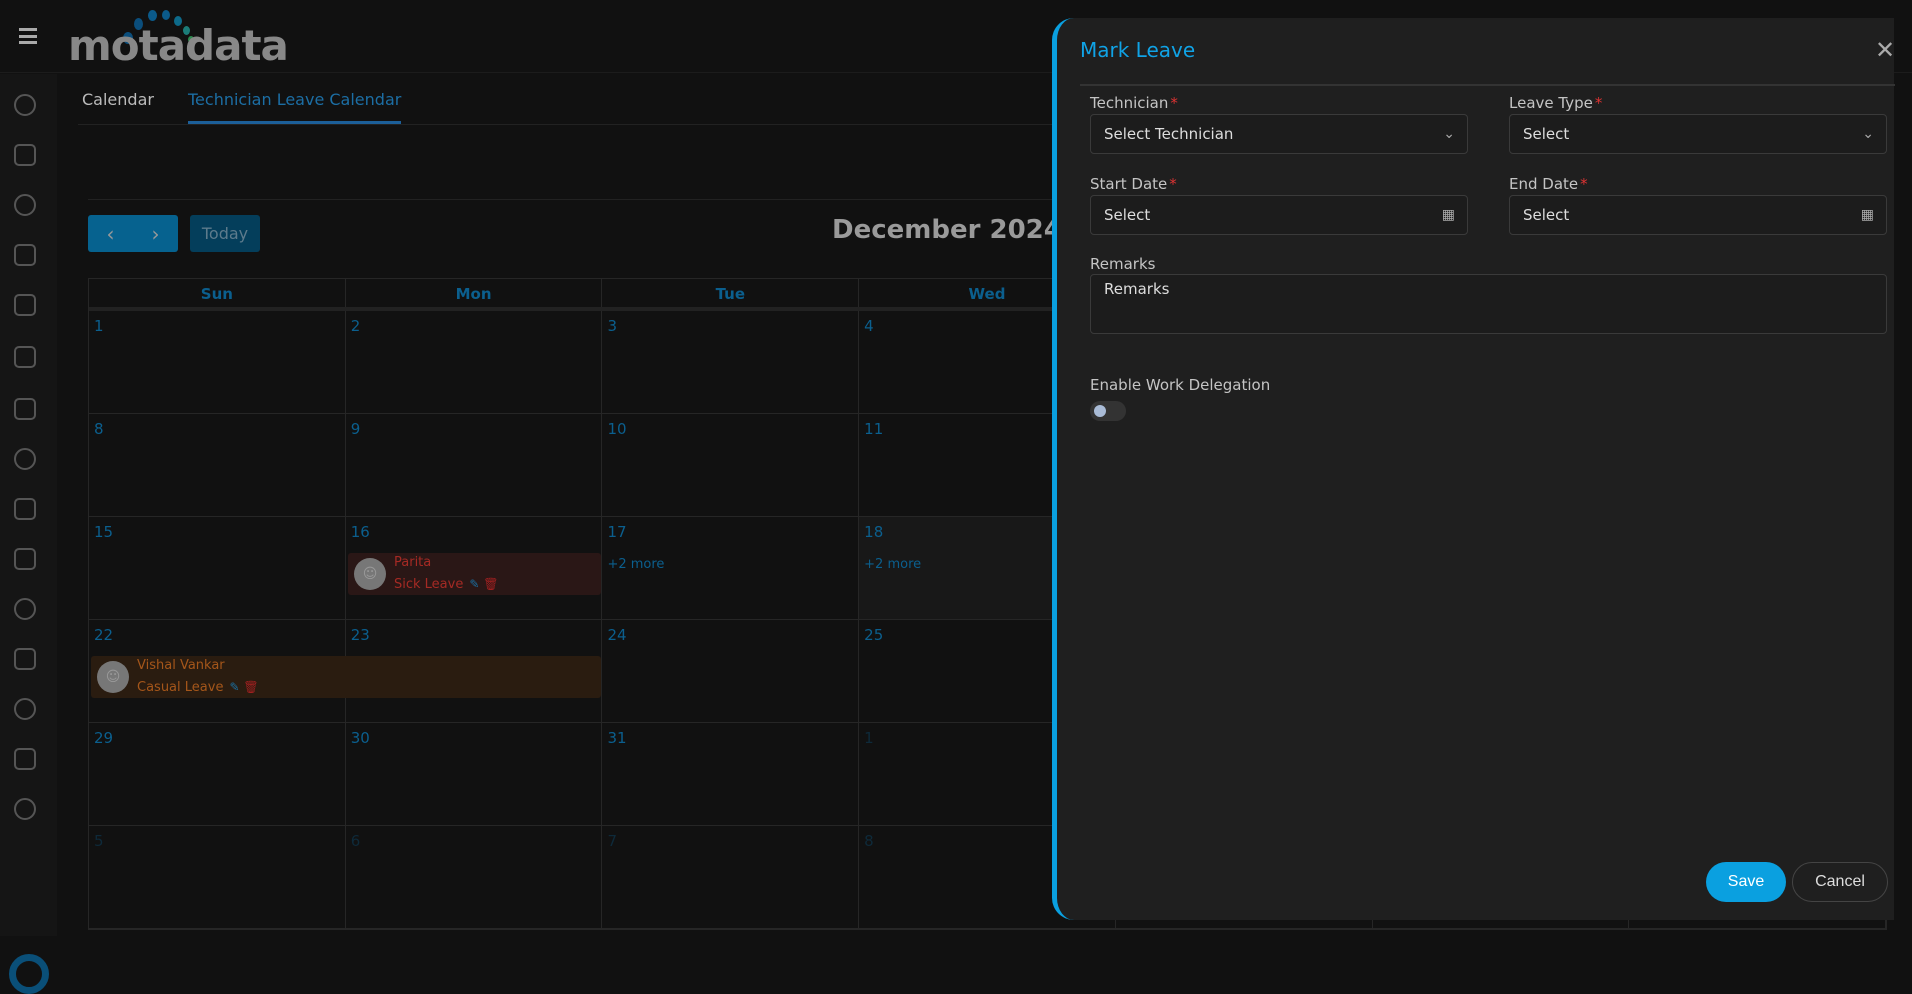 This screenshot has height=994, width=1912. What do you see at coordinates (217, 293) in the screenshot?
I see `weekday-header-cell: Sun` at bounding box center [217, 293].